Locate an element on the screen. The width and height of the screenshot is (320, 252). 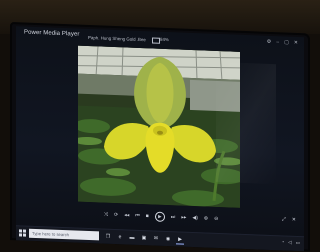
windows-start-icon is located at coordinates (22, 233).